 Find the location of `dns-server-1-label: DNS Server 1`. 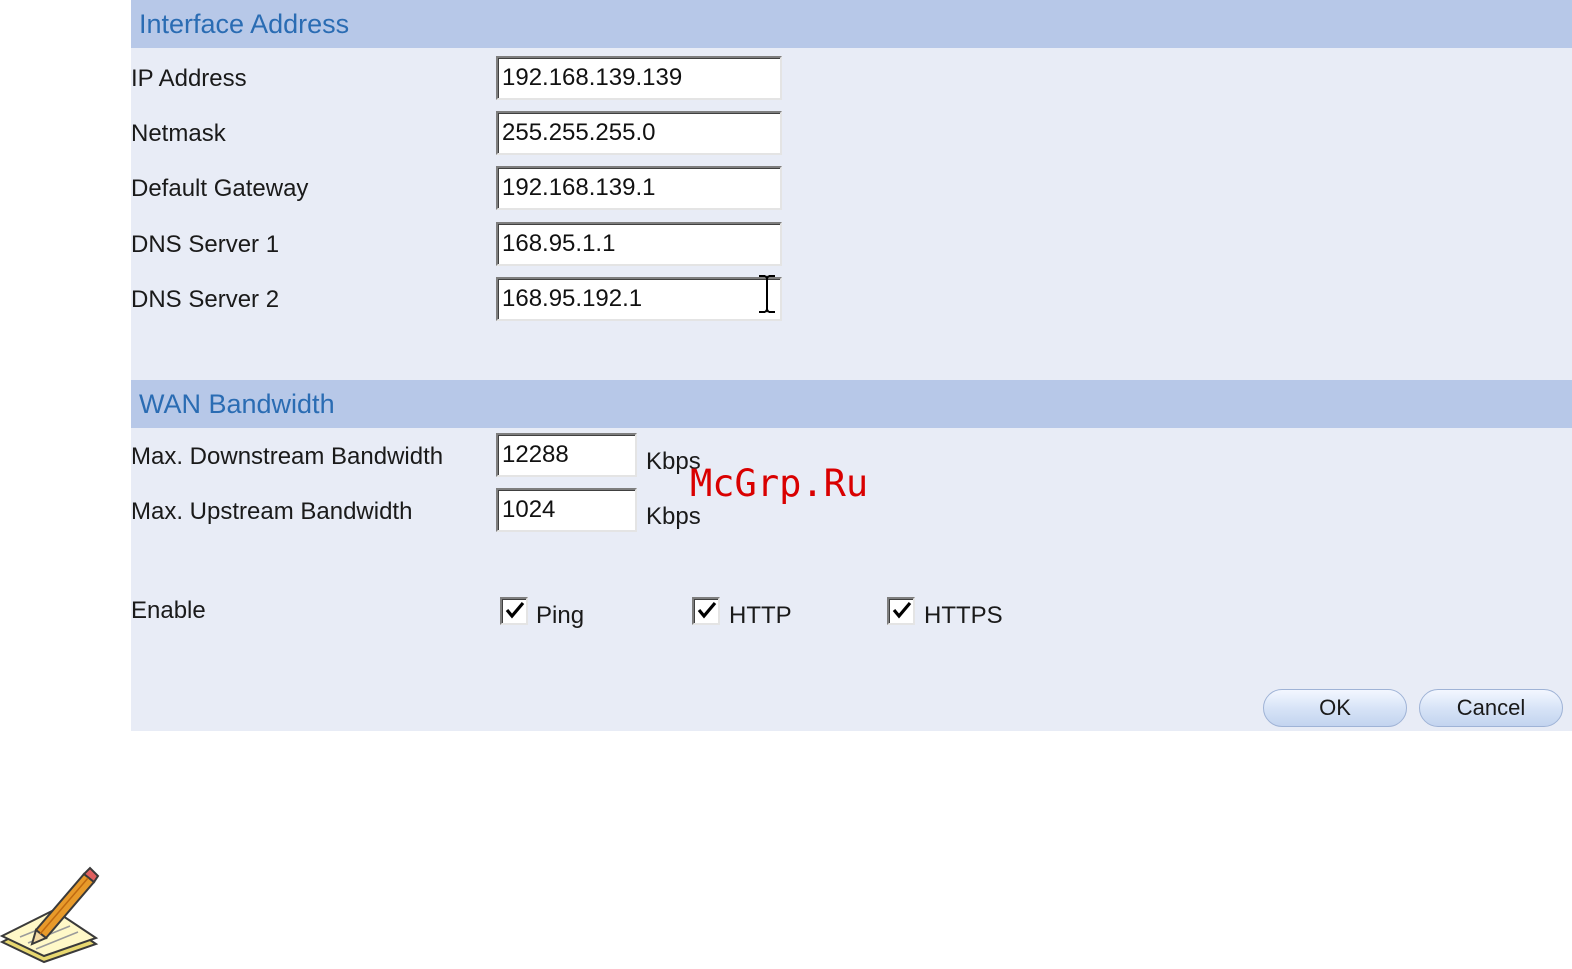

dns-server-1-label: DNS Server 1 is located at coordinates (205, 244).